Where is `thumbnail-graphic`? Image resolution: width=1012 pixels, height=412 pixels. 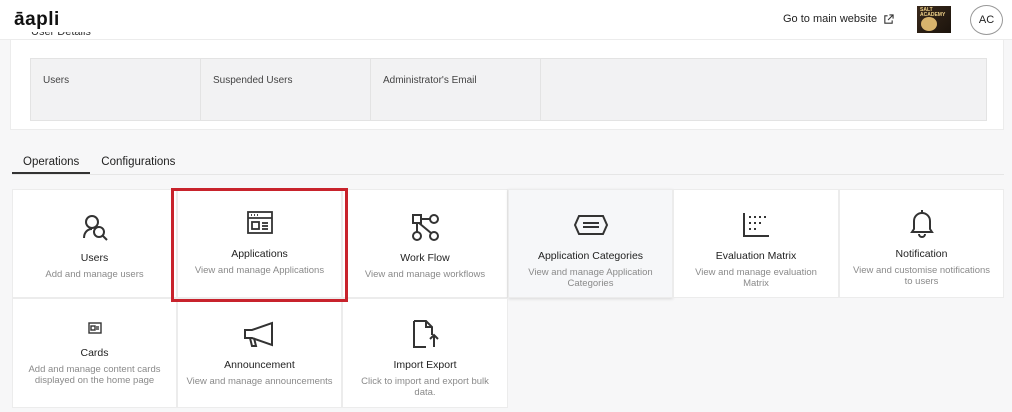
thumbnail-graphic is located at coordinates (929, 24).